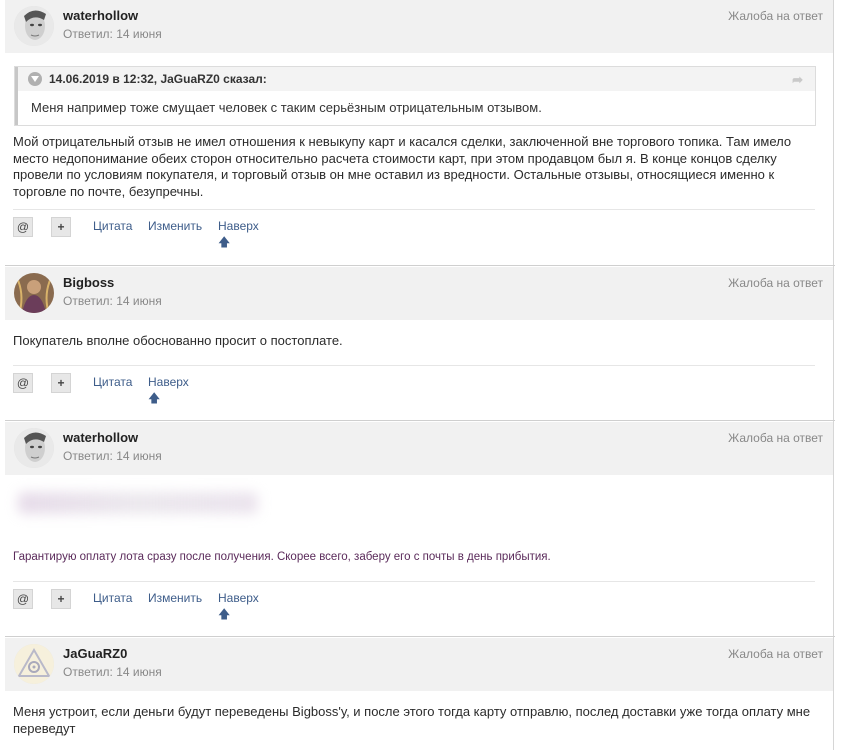 This screenshot has height=750, width=843. Describe the element at coordinates (415, 79) in the screenshot. I see `quote-header: 14.06.2019 в 12:32, JaGuaRZ0 сказал: ➦` at that location.